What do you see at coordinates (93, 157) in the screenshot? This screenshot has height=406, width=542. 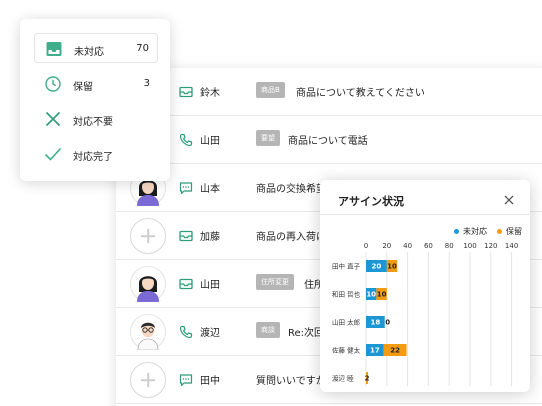 I see `status-label: 対応完了` at bounding box center [93, 157].